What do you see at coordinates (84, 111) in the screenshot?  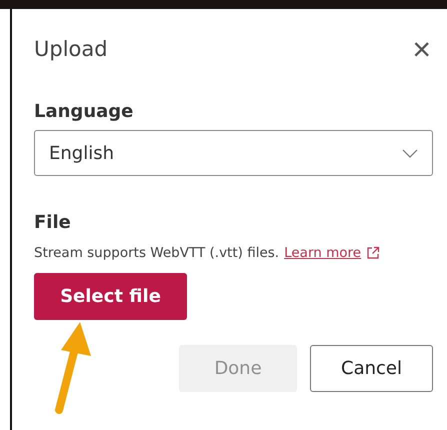 I see `language-label: Language` at bounding box center [84, 111].